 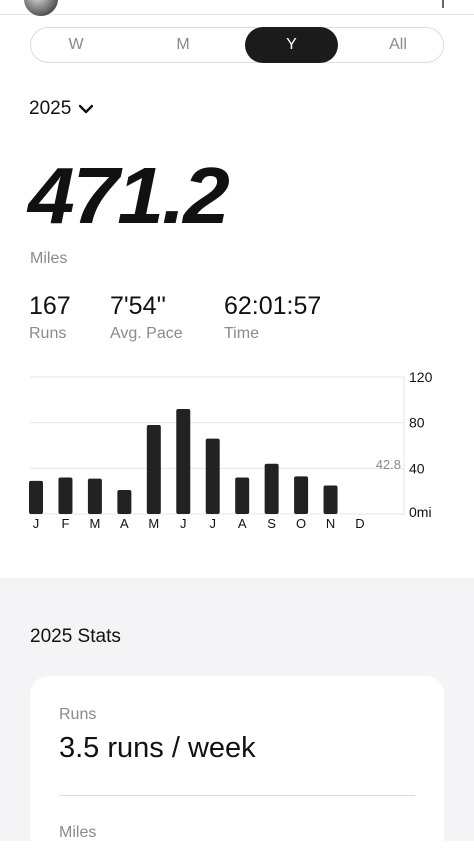 What do you see at coordinates (237, 8) in the screenshot?
I see `top-bar` at bounding box center [237, 8].